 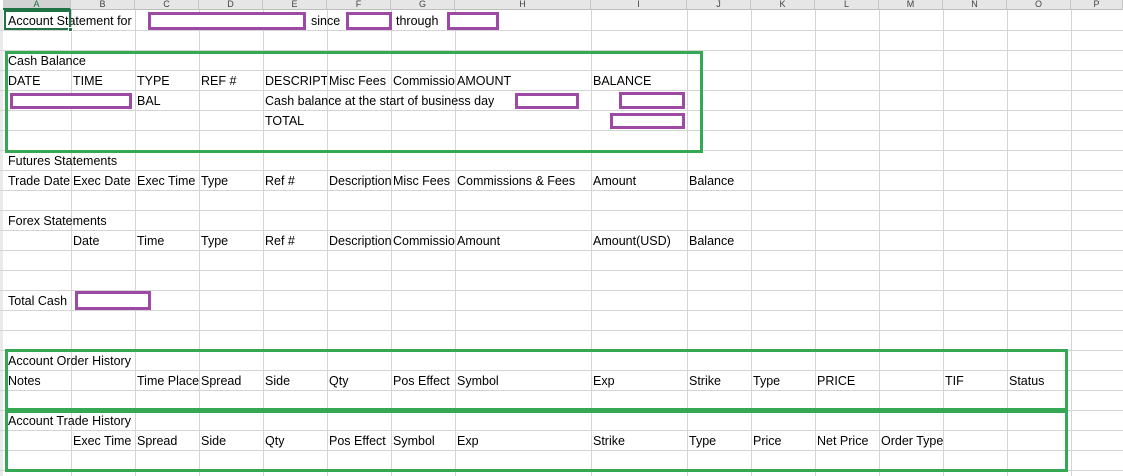 What do you see at coordinates (359, 5) in the screenshot?
I see `column-header-f: F` at bounding box center [359, 5].